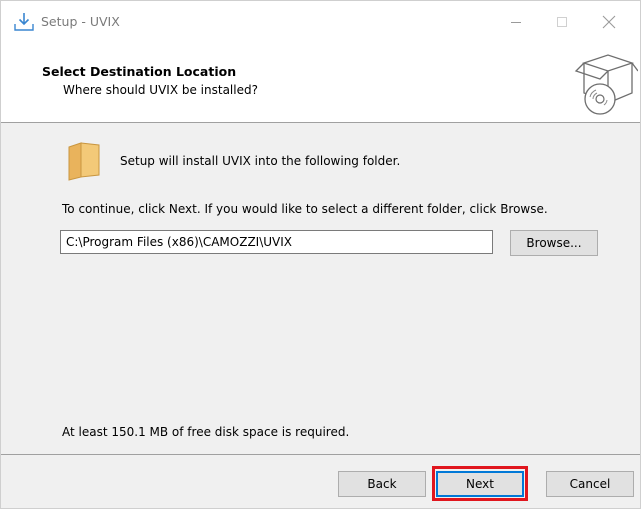 The image size is (641, 509). What do you see at coordinates (160, 90) in the screenshot?
I see `page-subtitle: Where should UVIX be installed?` at bounding box center [160, 90].